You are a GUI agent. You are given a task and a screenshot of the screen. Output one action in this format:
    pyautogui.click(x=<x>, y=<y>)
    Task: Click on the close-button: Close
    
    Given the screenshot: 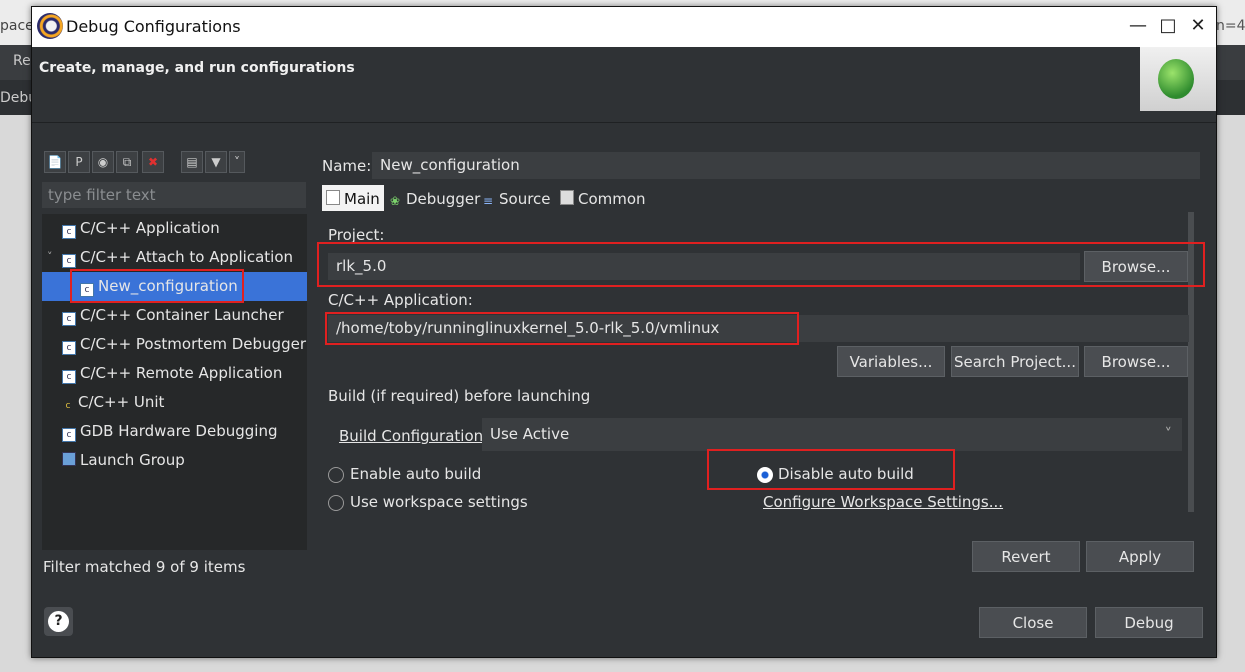 What is the action you would take?
    pyautogui.click(x=1033, y=622)
    